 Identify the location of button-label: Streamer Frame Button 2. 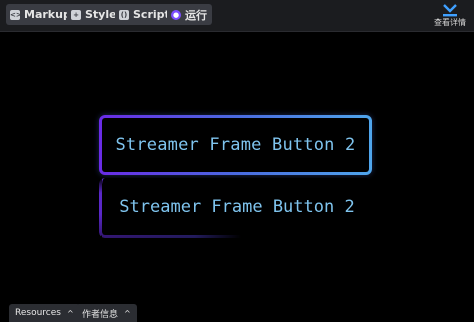
(235, 145).